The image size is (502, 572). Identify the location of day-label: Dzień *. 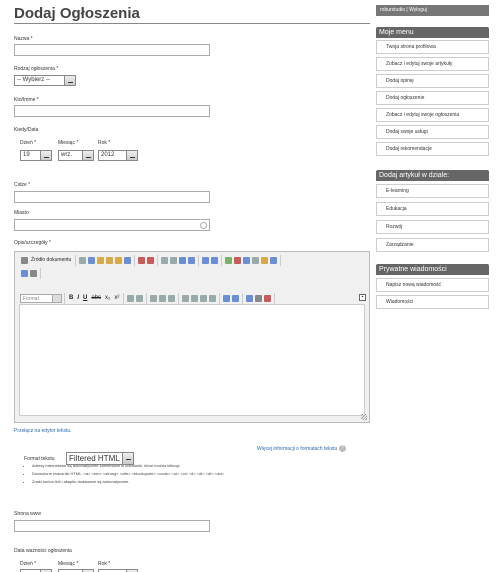
(28, 143).